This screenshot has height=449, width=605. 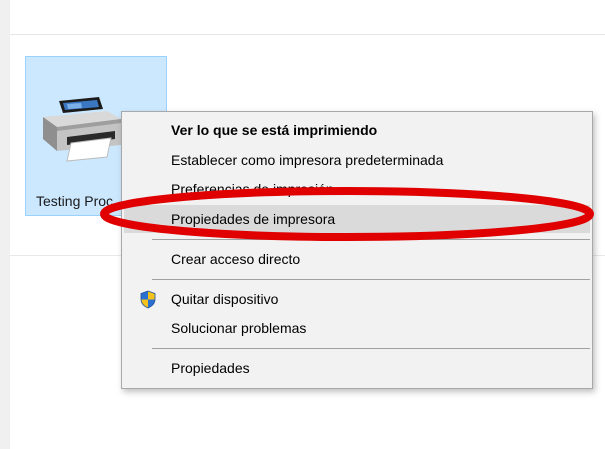 I want to click on printer-icon, so click(x=82, y=129).